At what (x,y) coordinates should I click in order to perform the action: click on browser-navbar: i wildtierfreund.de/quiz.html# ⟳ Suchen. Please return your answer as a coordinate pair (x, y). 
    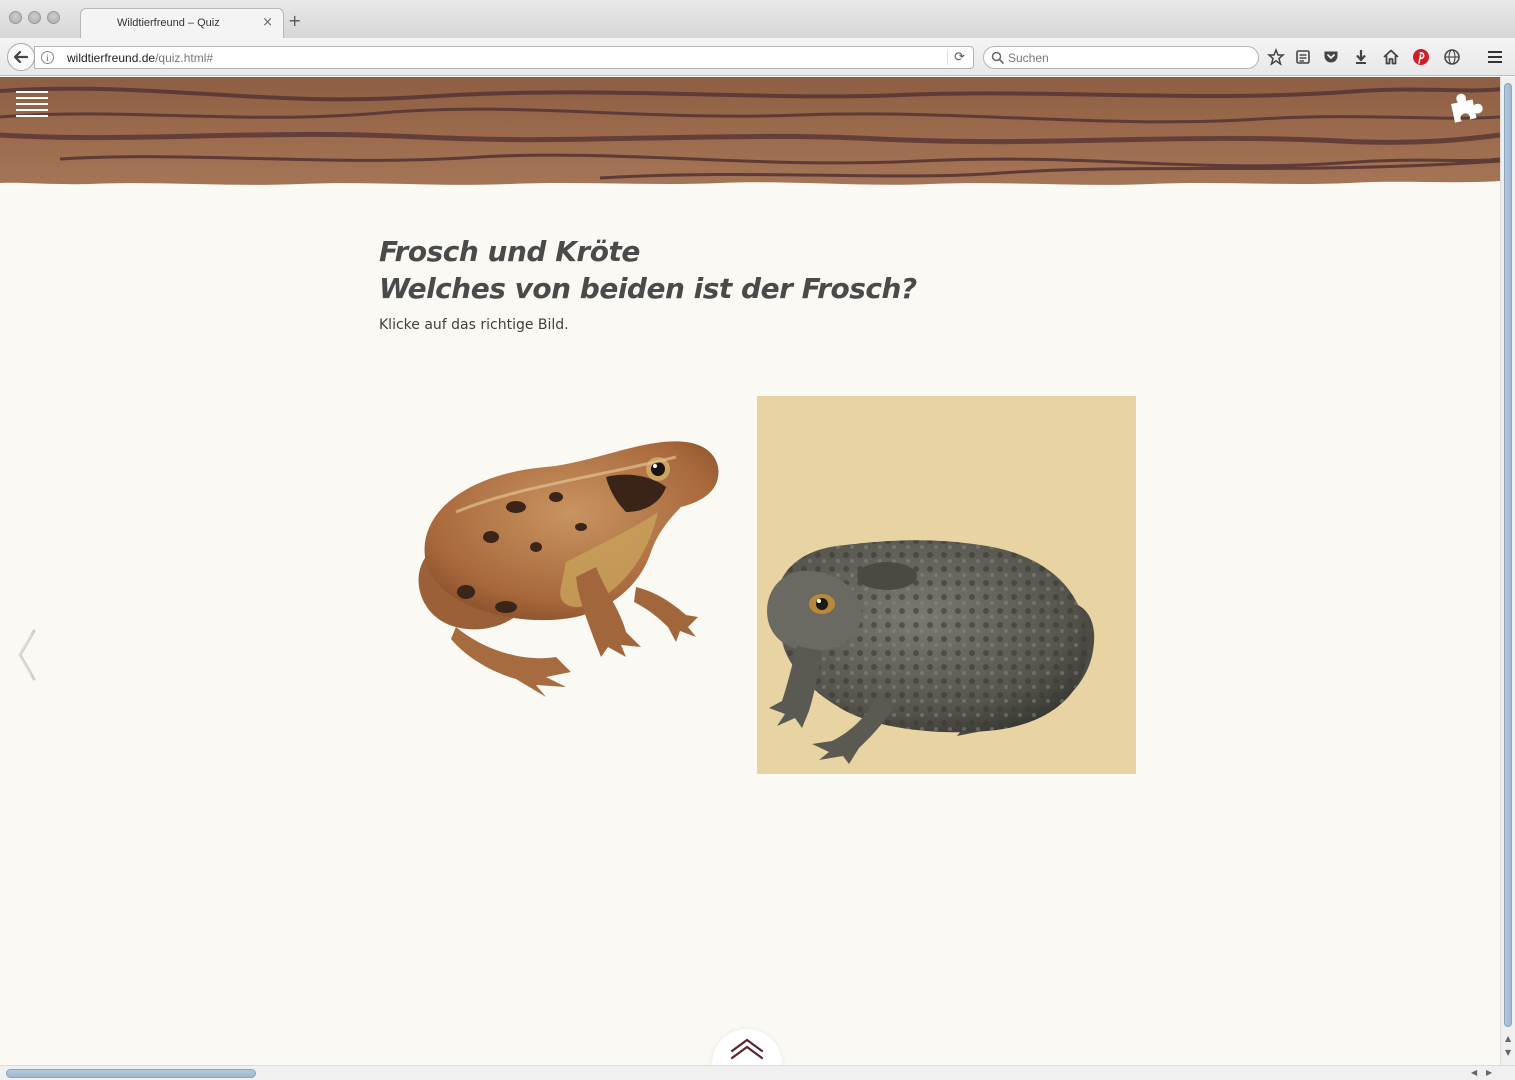
    Looking at the image, I should click on (757, 57).